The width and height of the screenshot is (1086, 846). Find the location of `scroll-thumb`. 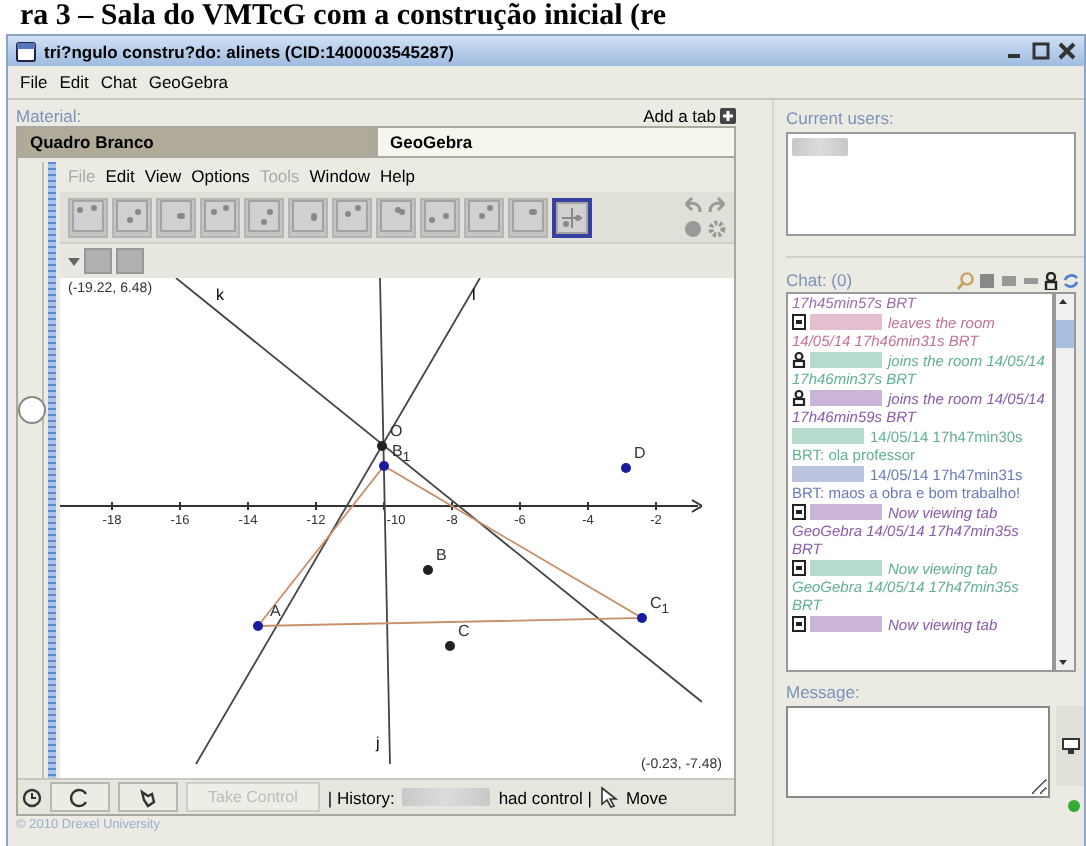

scroll-thumb is located at coordinates (1065, 334).